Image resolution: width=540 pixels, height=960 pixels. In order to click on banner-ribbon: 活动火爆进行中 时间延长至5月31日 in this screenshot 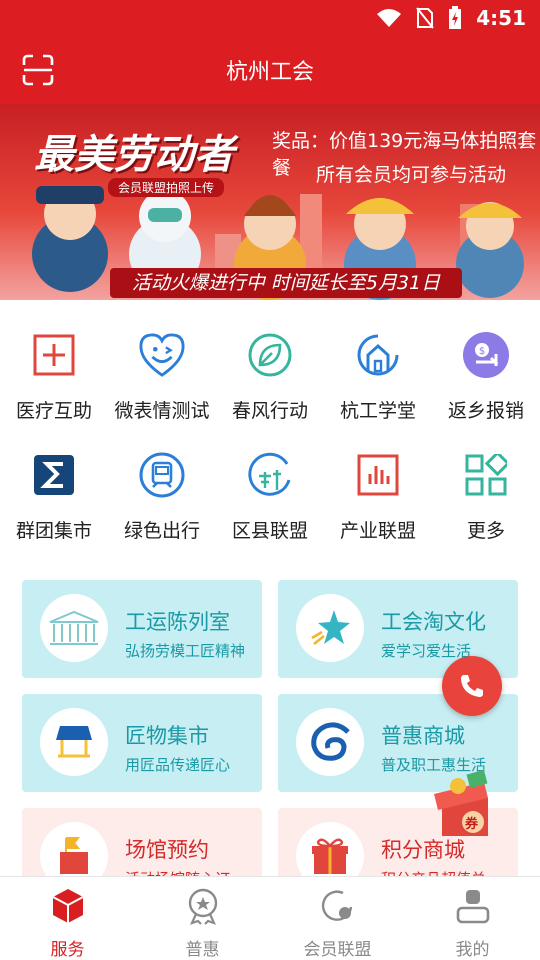, I will do `click(286, 283)`.